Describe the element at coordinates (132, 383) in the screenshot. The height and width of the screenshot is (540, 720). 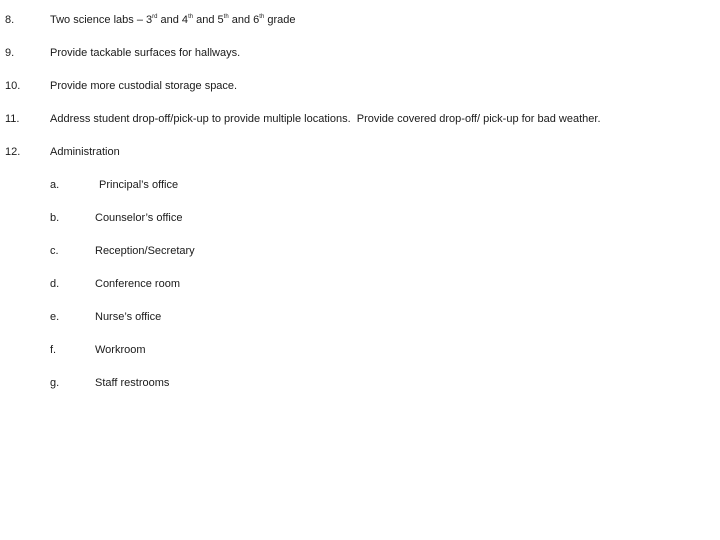
I see `sub-item-text: Staff restrooms` at that location.